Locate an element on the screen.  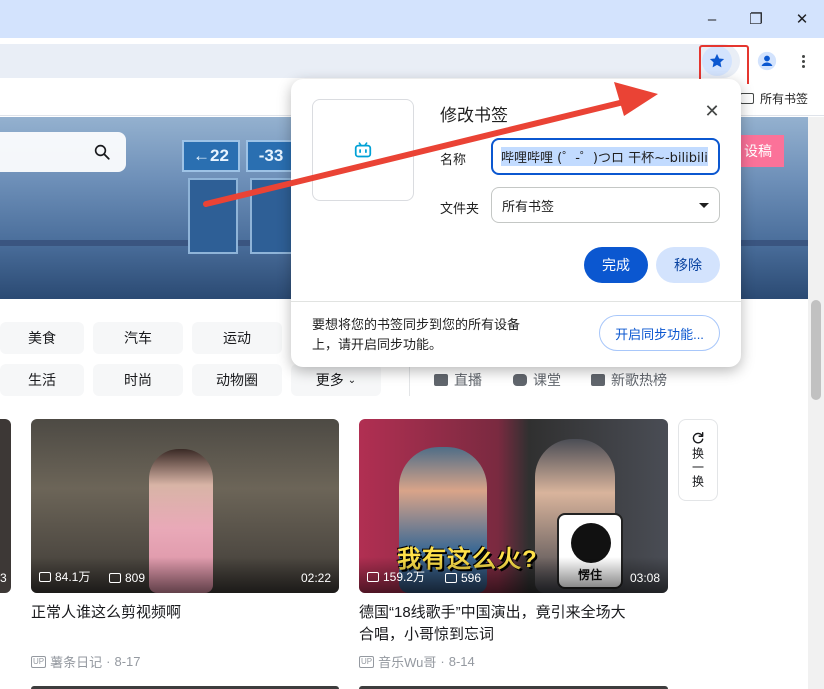
video-thumbnail: 84.1万 809 02:22 is located at coordinates (185, 506).